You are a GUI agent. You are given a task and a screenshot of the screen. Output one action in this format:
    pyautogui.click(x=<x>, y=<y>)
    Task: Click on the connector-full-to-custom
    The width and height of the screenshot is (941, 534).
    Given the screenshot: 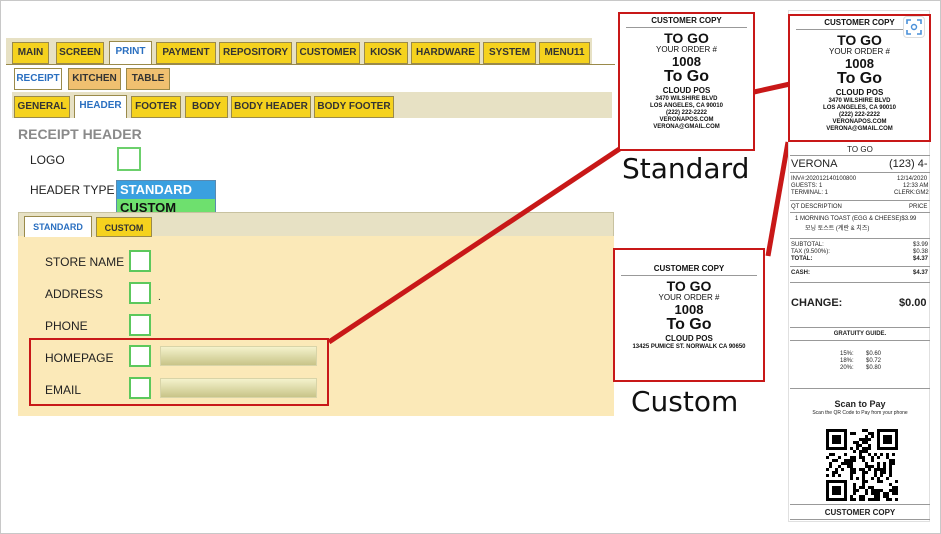 What is the action you would take?
    pyautogui.click(x=778, y=199)
    